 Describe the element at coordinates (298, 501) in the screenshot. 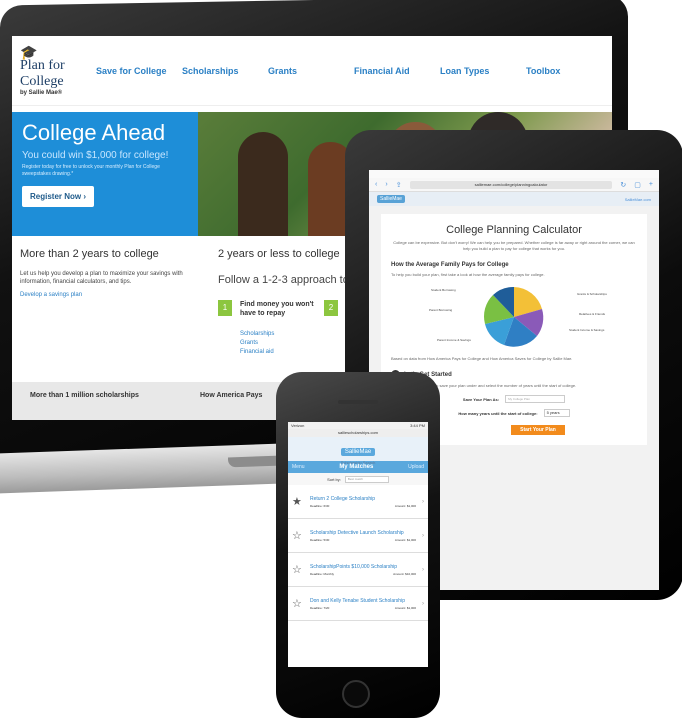

I see `star-icon: ★` at that location.